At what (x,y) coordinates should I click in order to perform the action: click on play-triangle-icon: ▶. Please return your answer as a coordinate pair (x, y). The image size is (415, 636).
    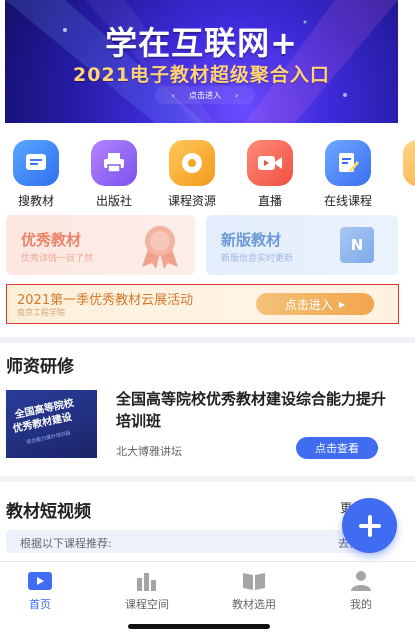
    Looking at the image, I should click on (342, 304).